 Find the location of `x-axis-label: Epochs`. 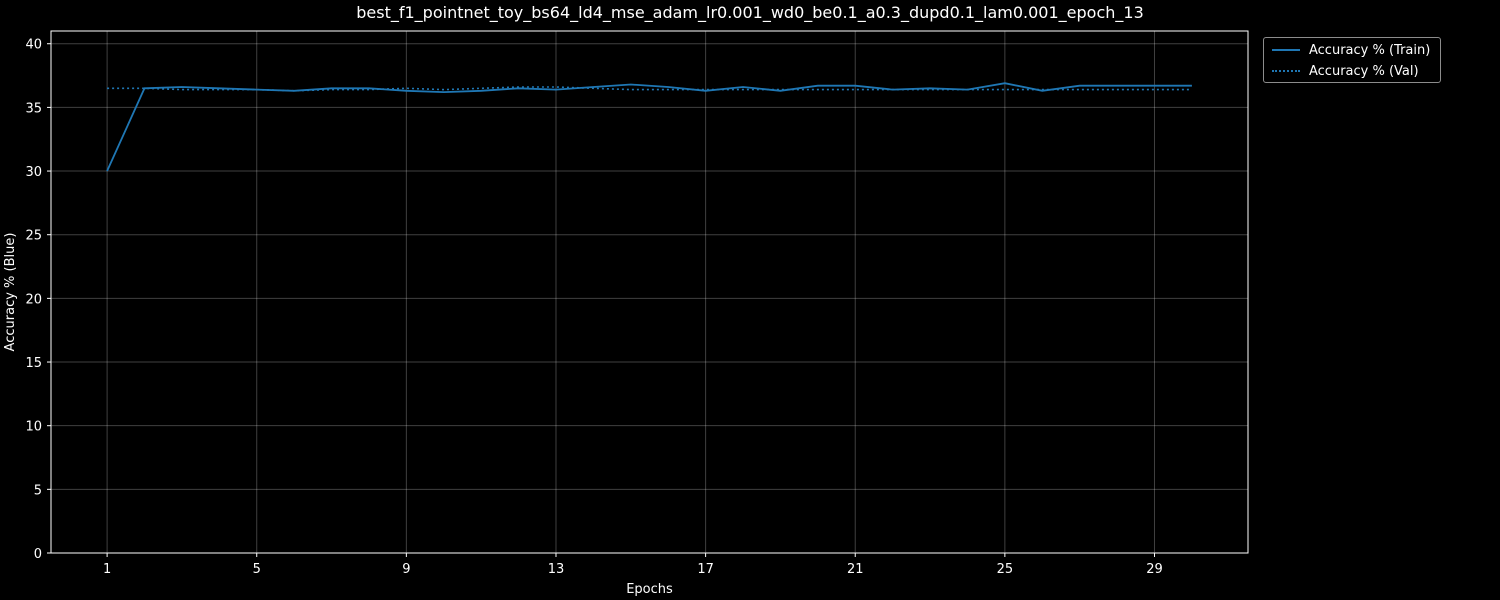

x-axis-label: Epochs is located at coordinates (649, 589).